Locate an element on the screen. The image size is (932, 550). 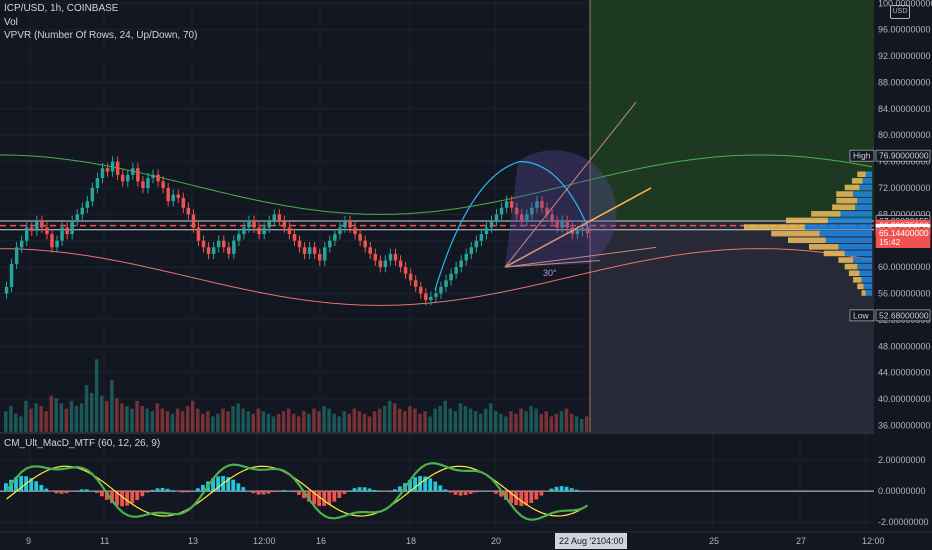
price-tick-label: 56.00000000 is located at coordinates (904, 293).